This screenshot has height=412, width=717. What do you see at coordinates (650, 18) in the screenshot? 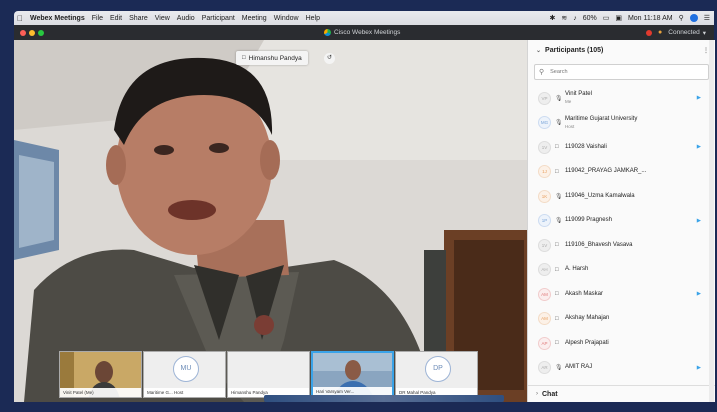
I see `clock: Mon 11:18 AM` at bounding box center [650, 18].